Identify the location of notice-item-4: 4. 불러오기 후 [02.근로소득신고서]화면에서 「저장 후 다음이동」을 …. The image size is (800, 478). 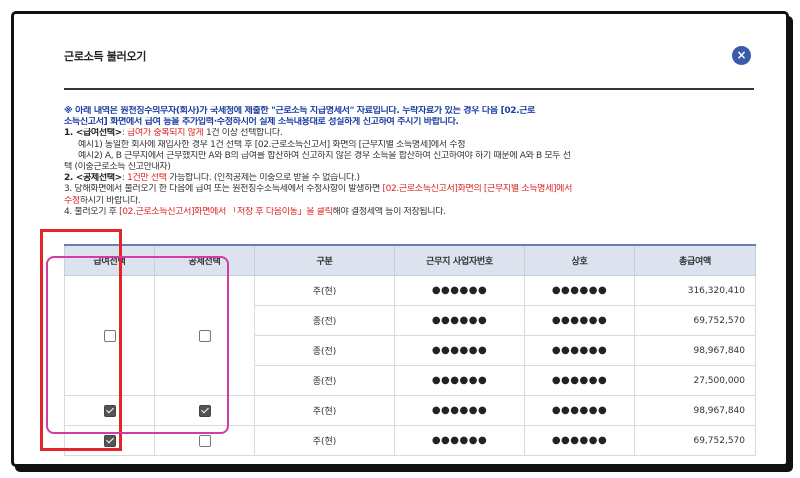
(414, 212).